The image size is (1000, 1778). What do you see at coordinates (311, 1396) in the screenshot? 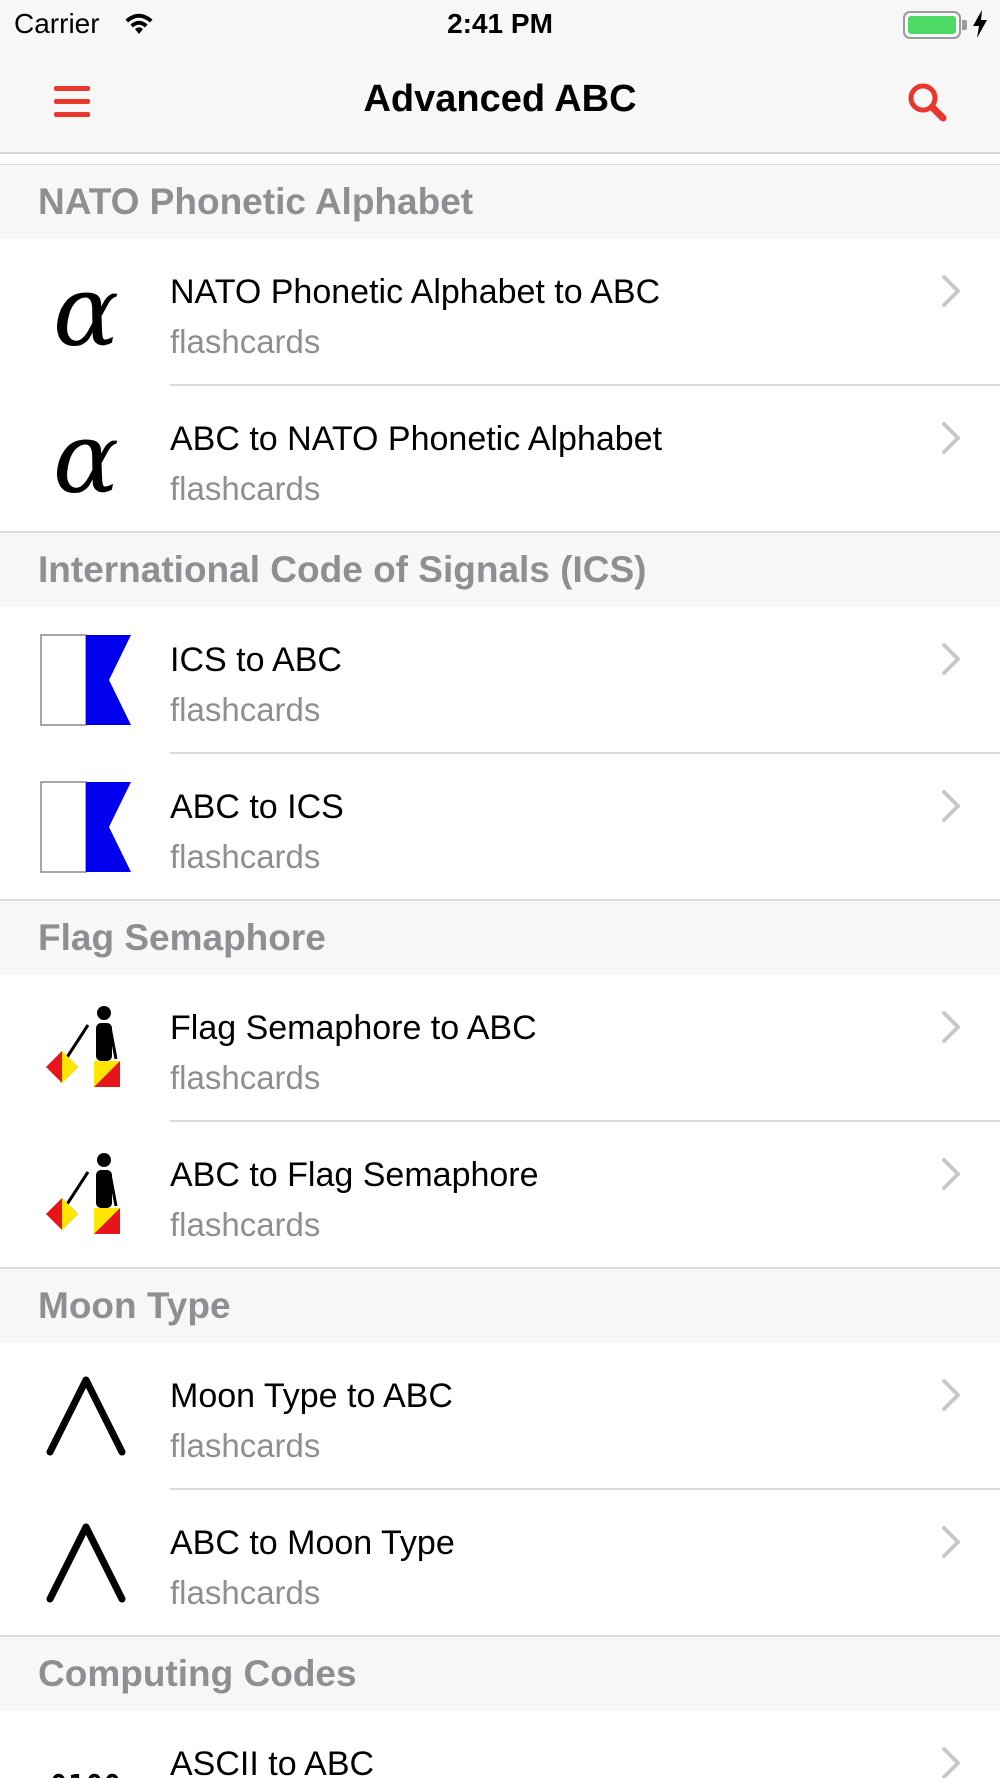
I see `item-title: Moon Type to ABC` at bounding box center [311, 1396].